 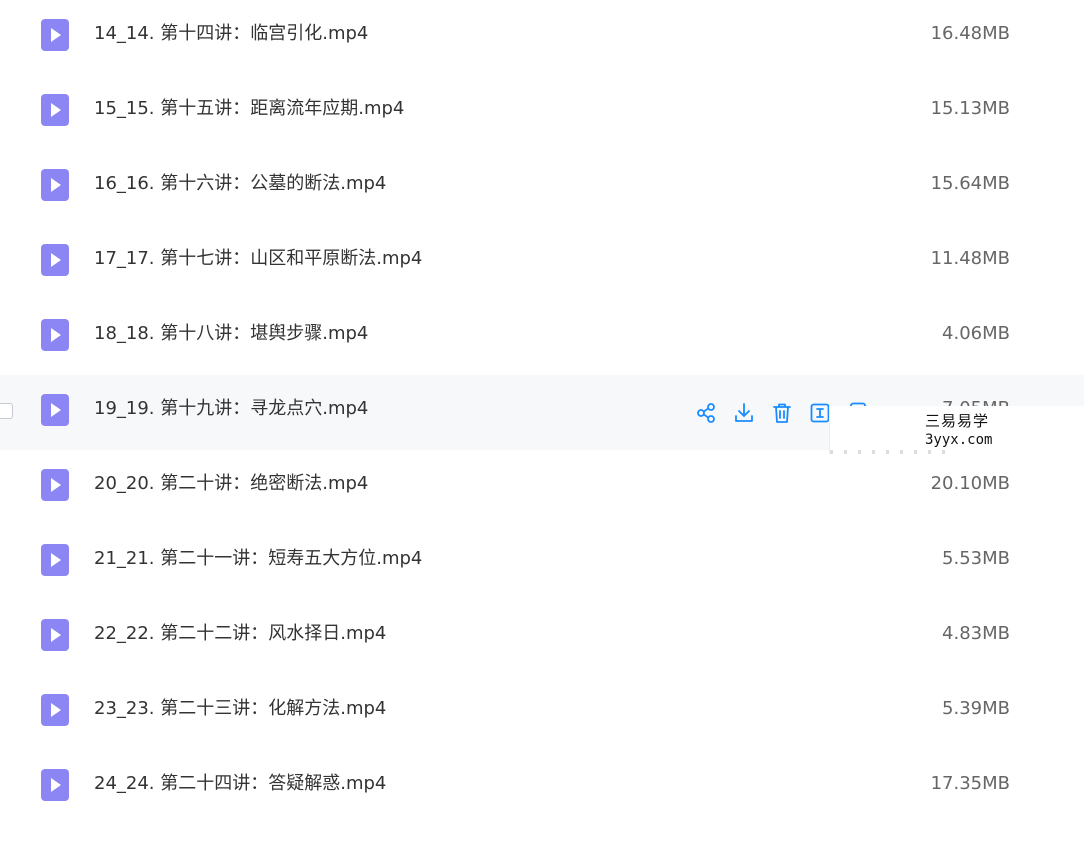 I want to click on file-row: 17_17. 第十七讲：山区和平原断法.mp4 11.48MB, so click(x=542, y=262).